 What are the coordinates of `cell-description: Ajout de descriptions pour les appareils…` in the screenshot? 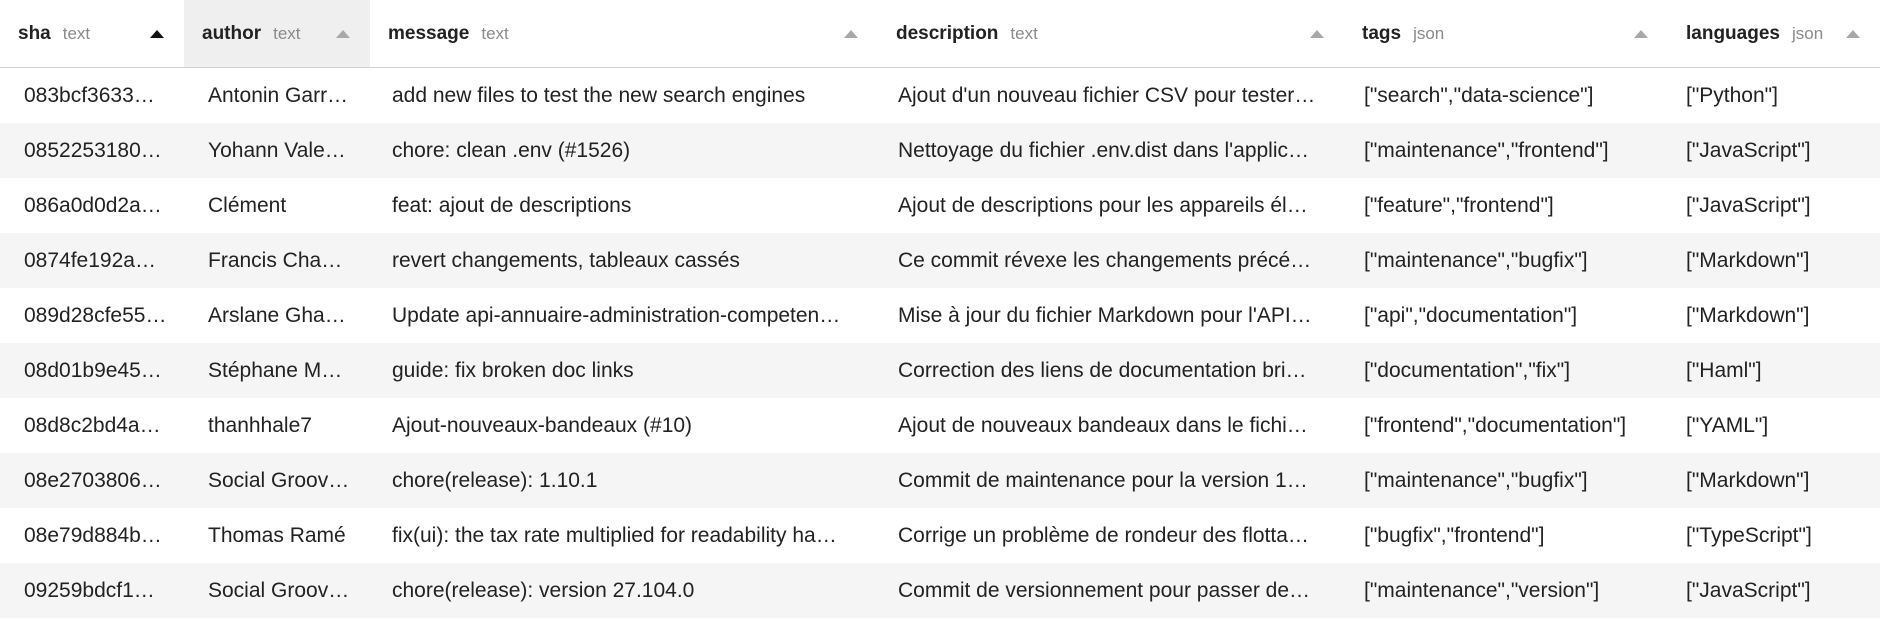 It's located at (1111, 205).